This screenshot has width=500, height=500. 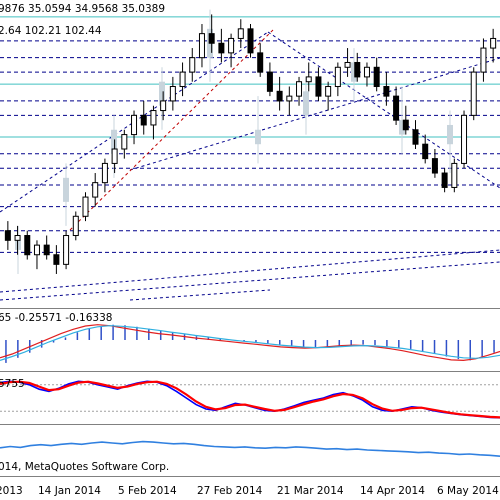 I want to click on x-tick-label: 21 Mar 2014, so click(x=310, y=491).